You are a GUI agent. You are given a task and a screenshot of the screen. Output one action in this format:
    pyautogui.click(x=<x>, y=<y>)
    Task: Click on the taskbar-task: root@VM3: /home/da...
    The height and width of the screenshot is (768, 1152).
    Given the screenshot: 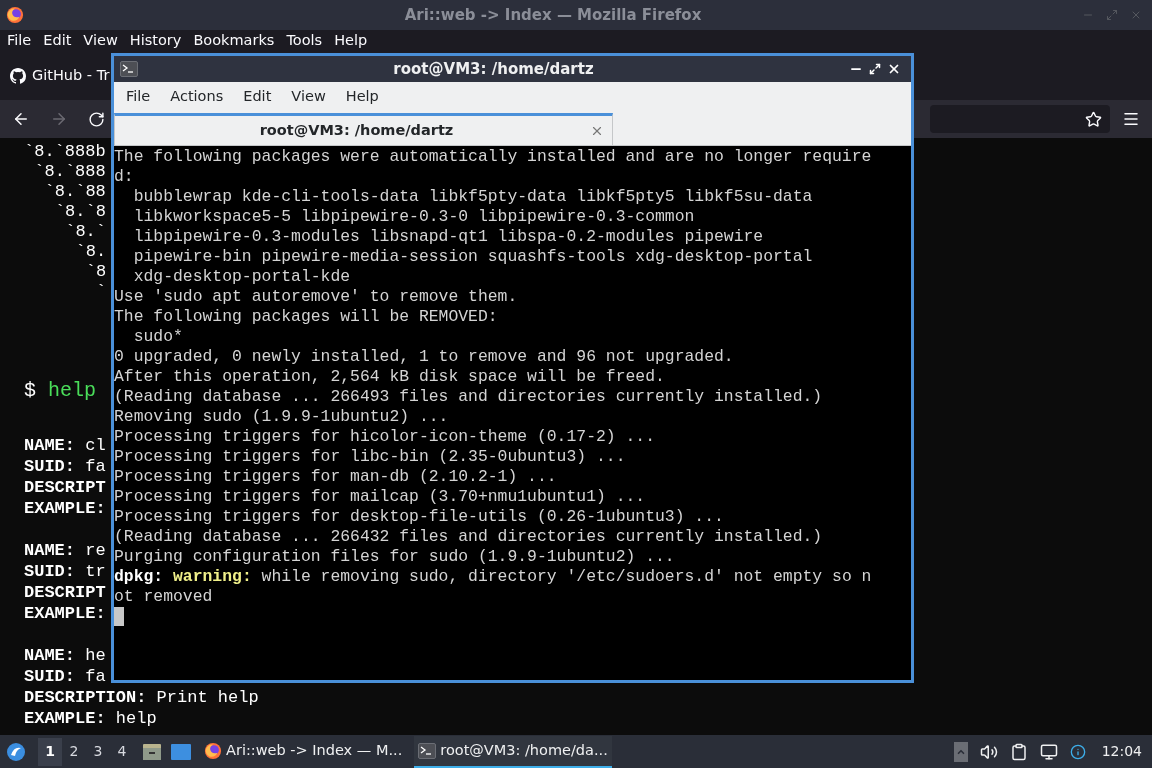 What is the action you would take?
    pyautogui.click(x=513, y=751)
    